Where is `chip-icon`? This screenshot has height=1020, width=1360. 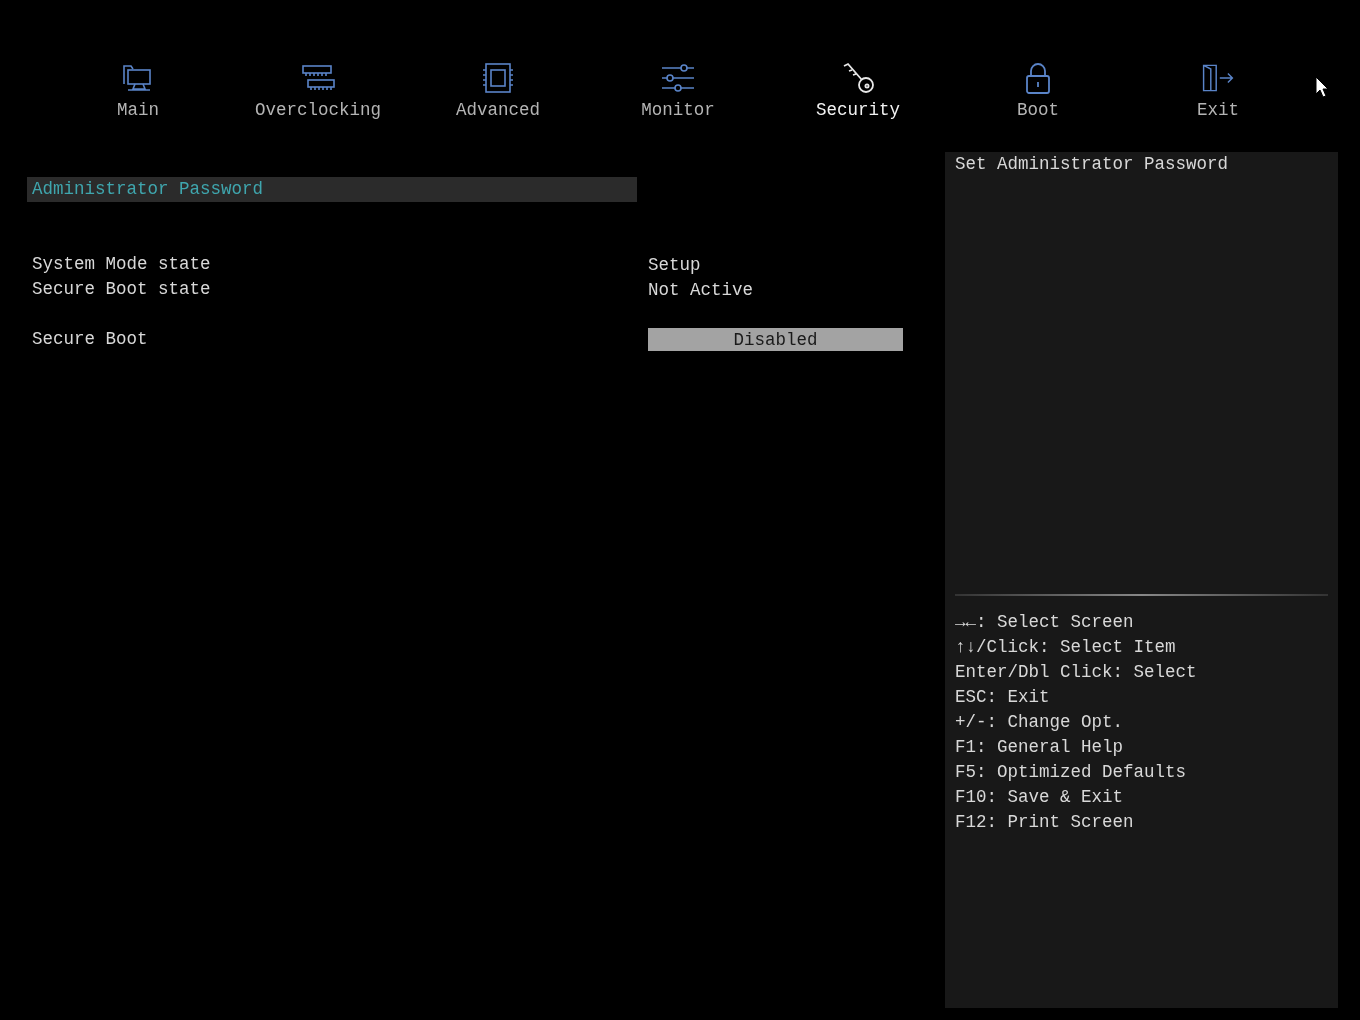 chip-icon is located at coordinates (498, 78).